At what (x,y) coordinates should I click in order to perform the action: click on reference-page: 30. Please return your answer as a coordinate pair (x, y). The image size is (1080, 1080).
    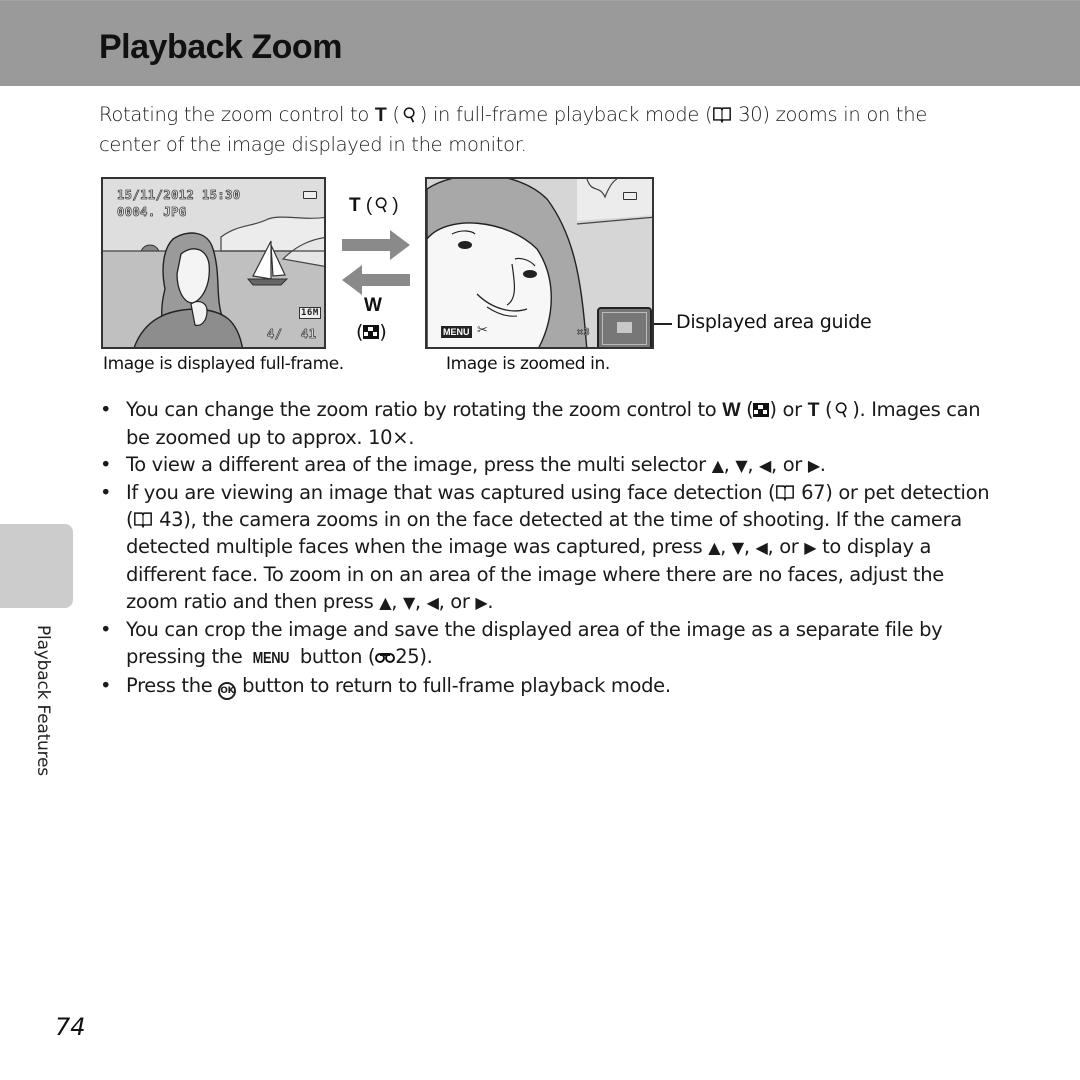
    Looking at the image, I should click on (750, 114).